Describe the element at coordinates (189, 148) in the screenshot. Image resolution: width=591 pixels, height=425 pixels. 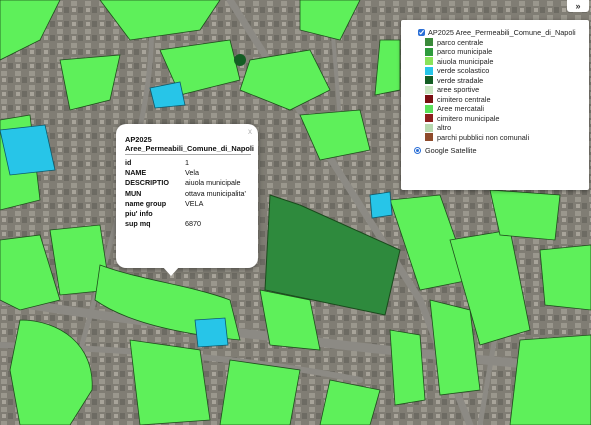
I see `popup-title-line2: Aree_Permeabili_Comune_di_Napoli` at that location.